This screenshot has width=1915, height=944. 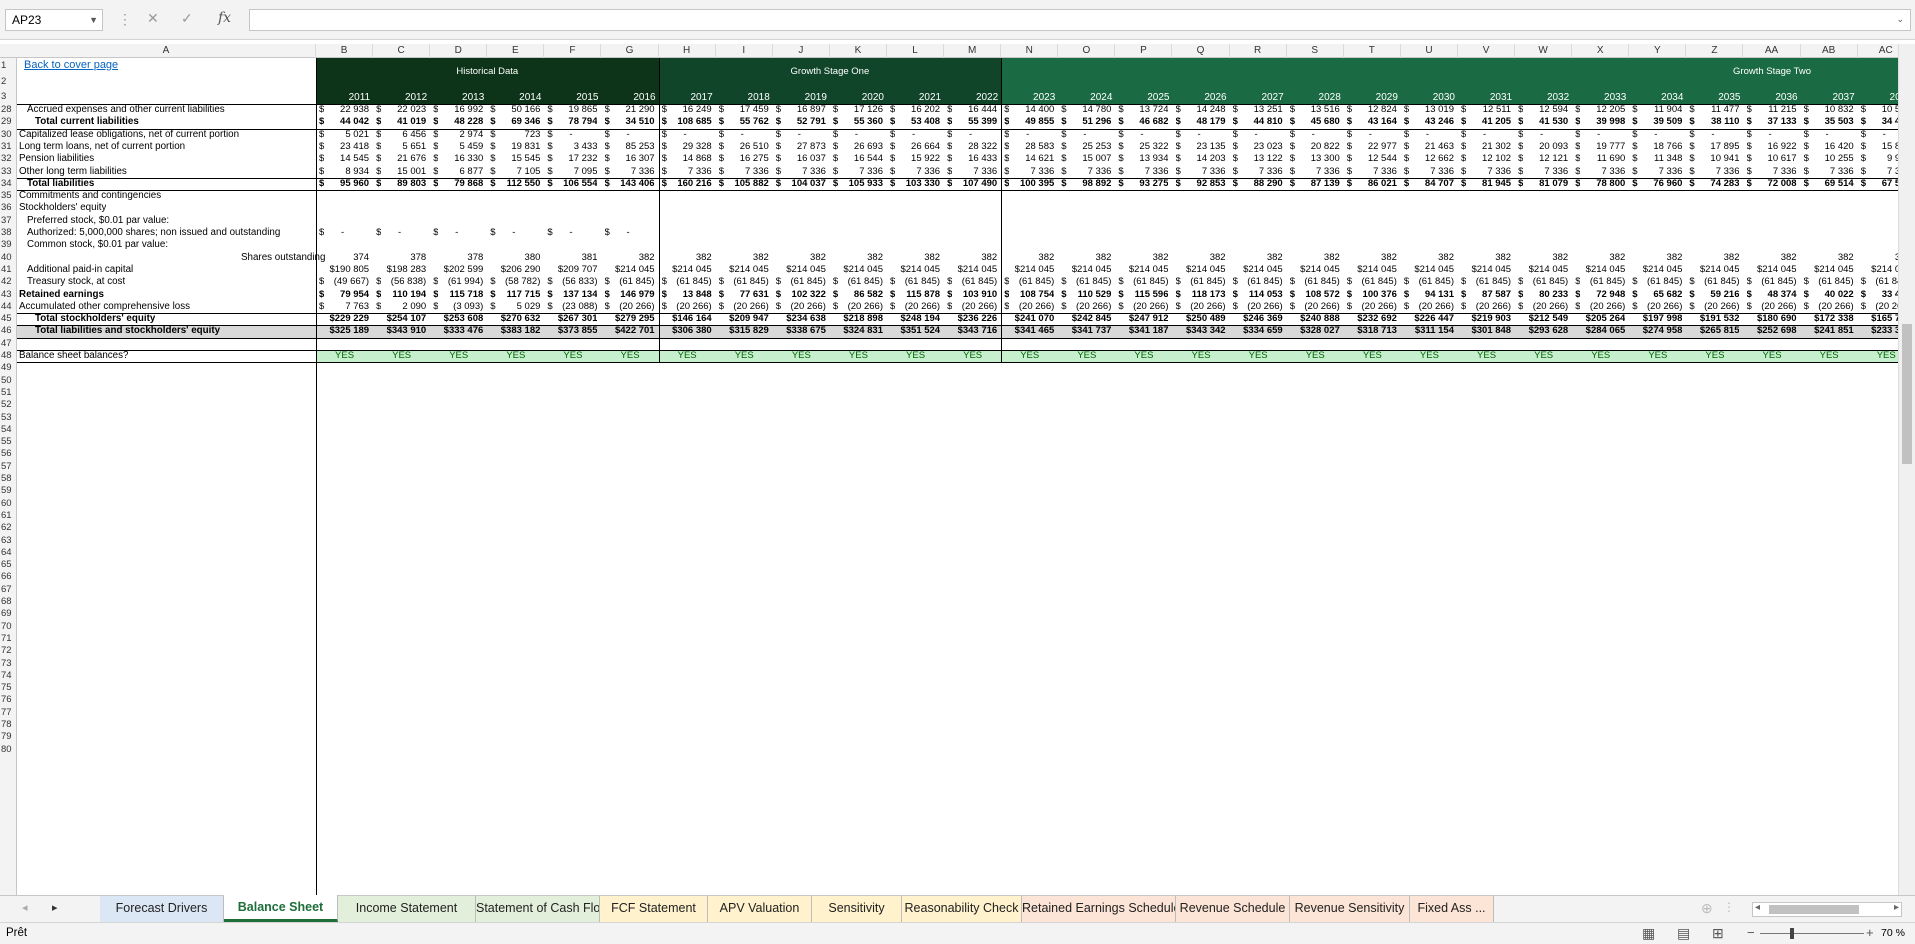 I want to click on row-header: 32, so click(x=8, y=159).